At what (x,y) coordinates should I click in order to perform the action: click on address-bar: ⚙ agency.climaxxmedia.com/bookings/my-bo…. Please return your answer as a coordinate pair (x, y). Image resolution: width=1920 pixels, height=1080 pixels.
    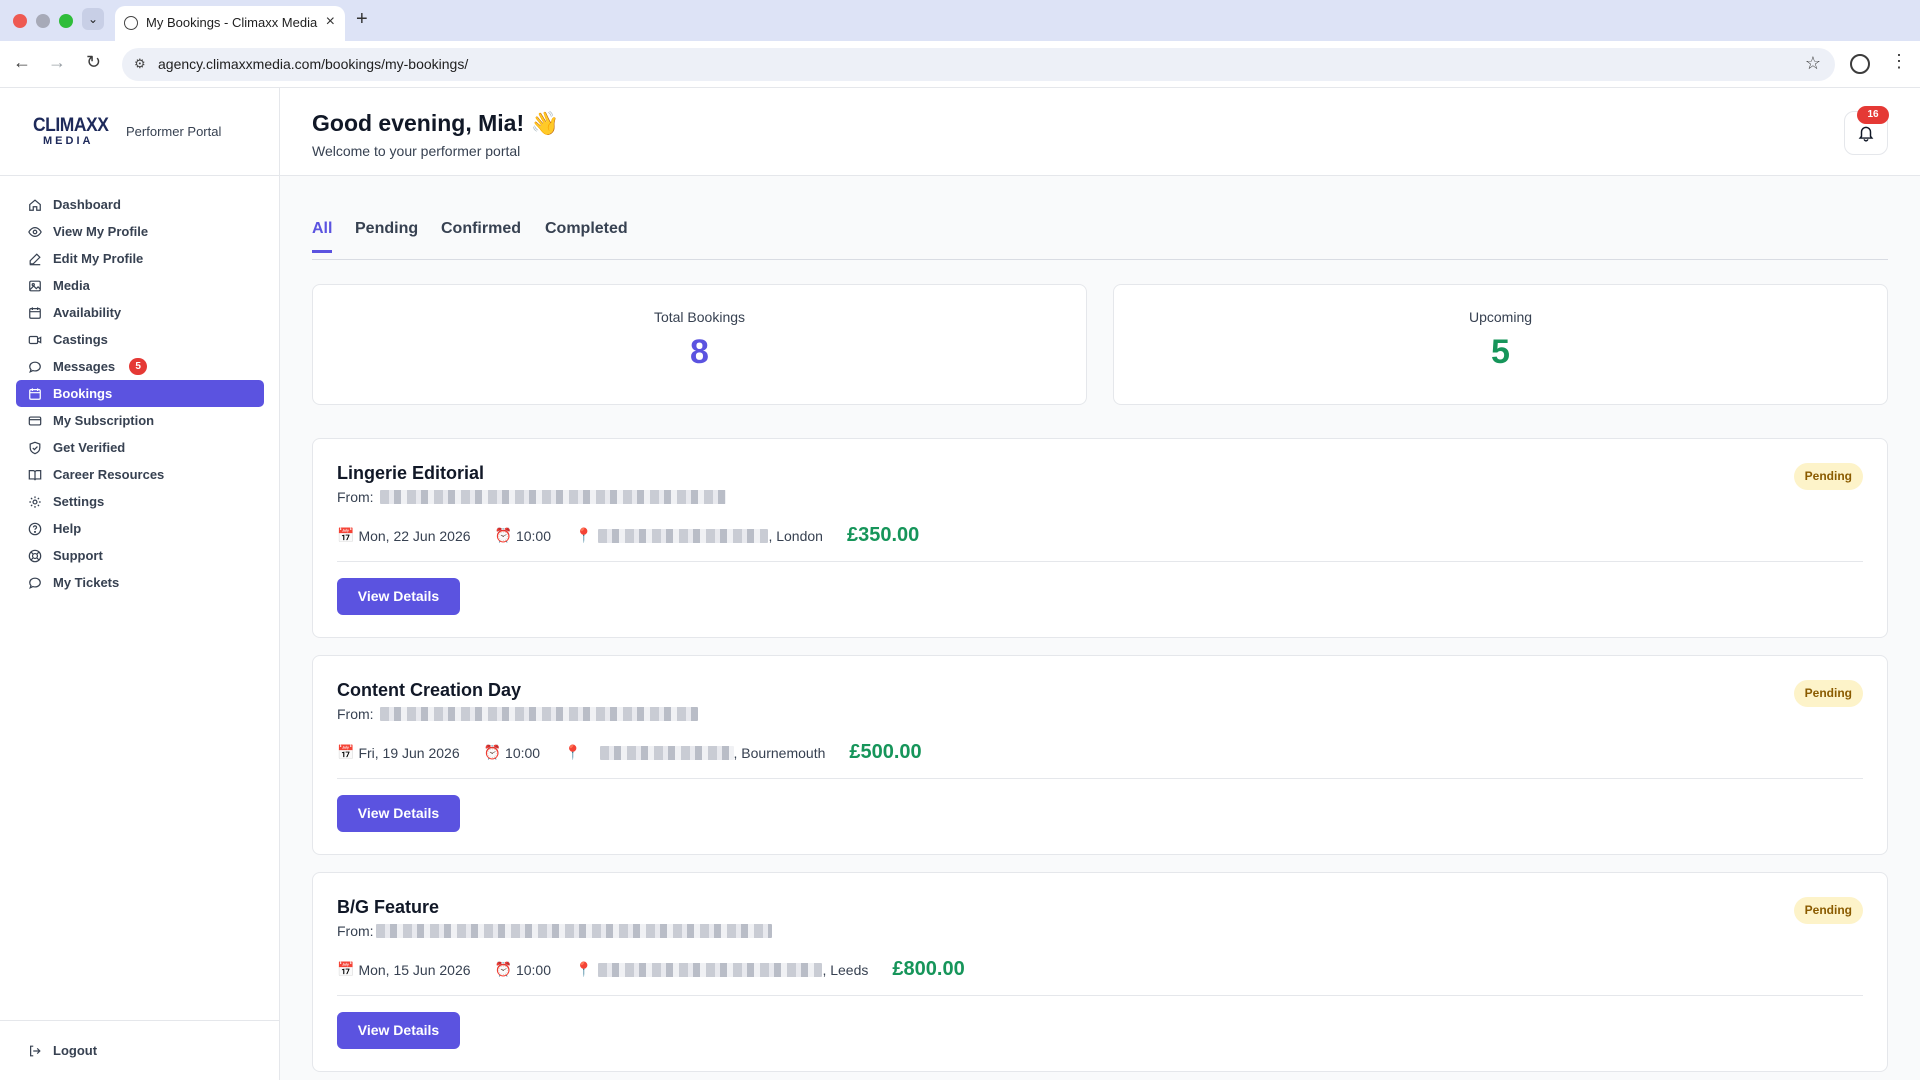
    Looking at the image, I should click on (978, 64).